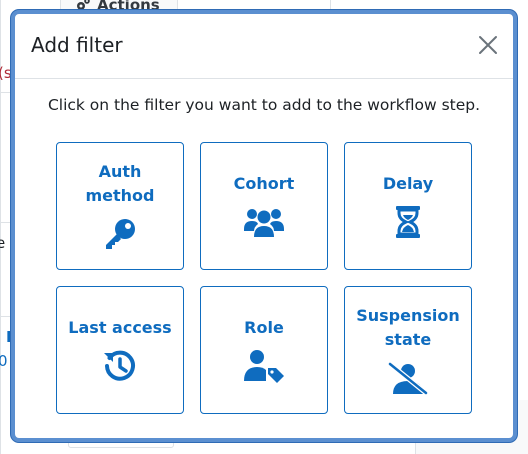  I want to click on close-button, so click(488, 45).